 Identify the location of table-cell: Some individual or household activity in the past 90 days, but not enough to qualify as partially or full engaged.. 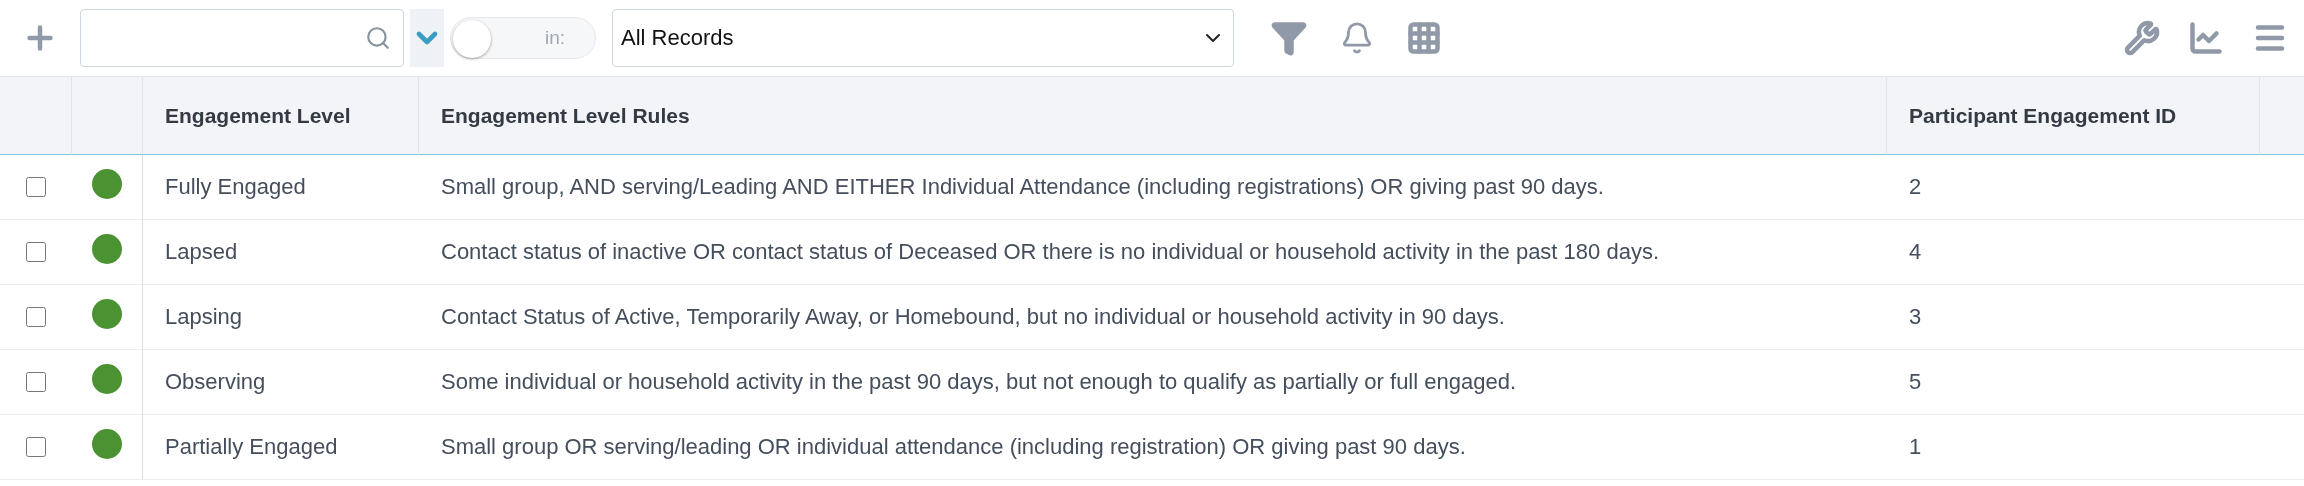
(978, 382).